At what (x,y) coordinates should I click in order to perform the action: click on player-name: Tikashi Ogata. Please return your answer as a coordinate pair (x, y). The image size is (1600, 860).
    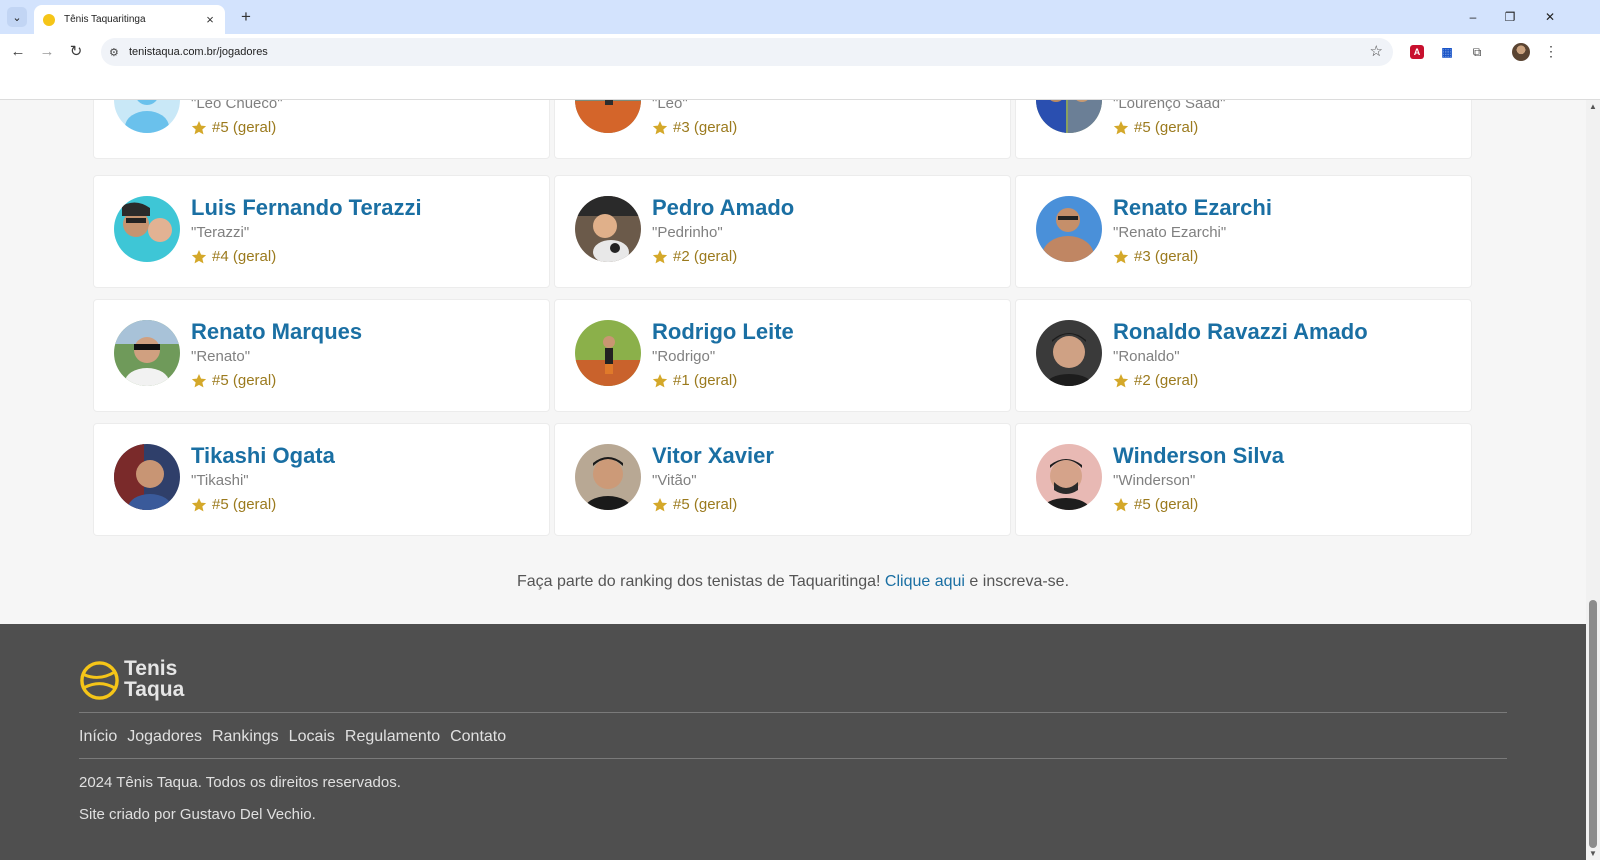
    Looking at the image, I should click on (263, 456).